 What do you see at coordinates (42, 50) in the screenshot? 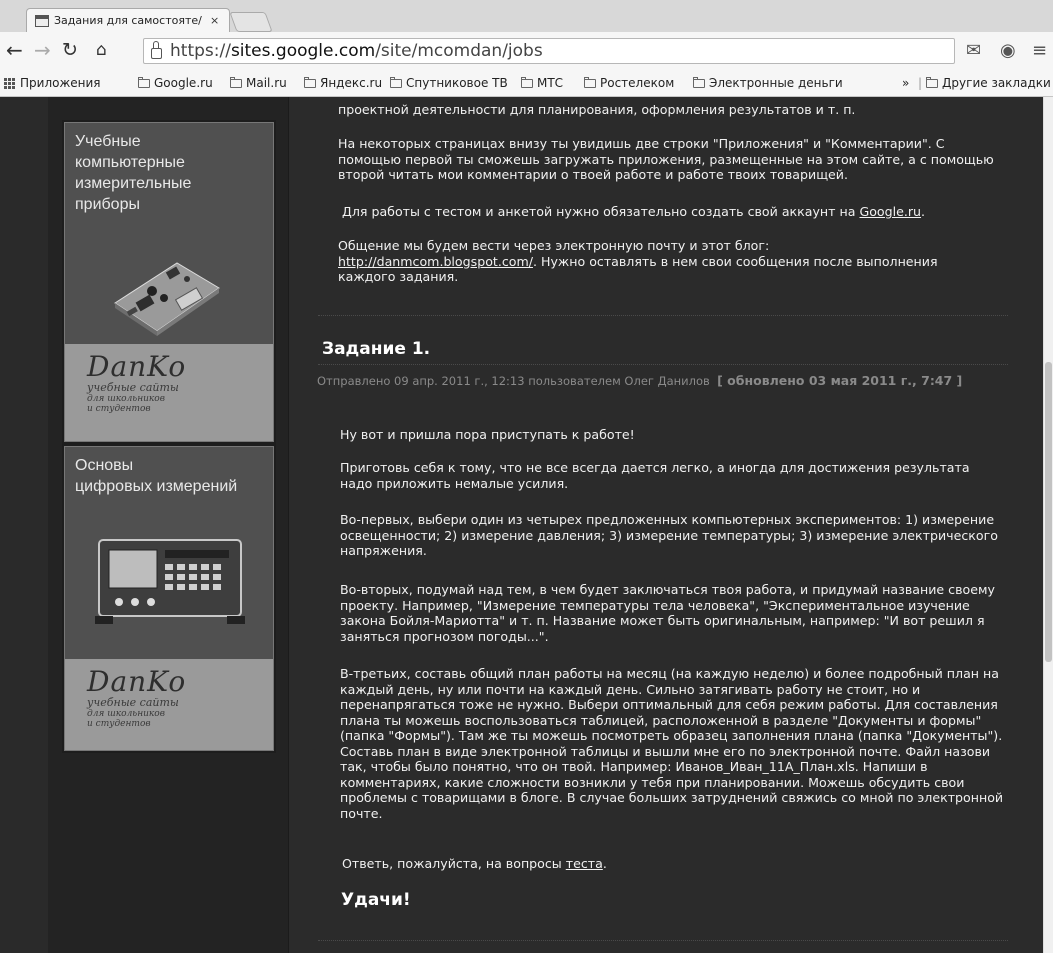
I see `forward-arrow-icon: →` at bounding box center [42, 50].